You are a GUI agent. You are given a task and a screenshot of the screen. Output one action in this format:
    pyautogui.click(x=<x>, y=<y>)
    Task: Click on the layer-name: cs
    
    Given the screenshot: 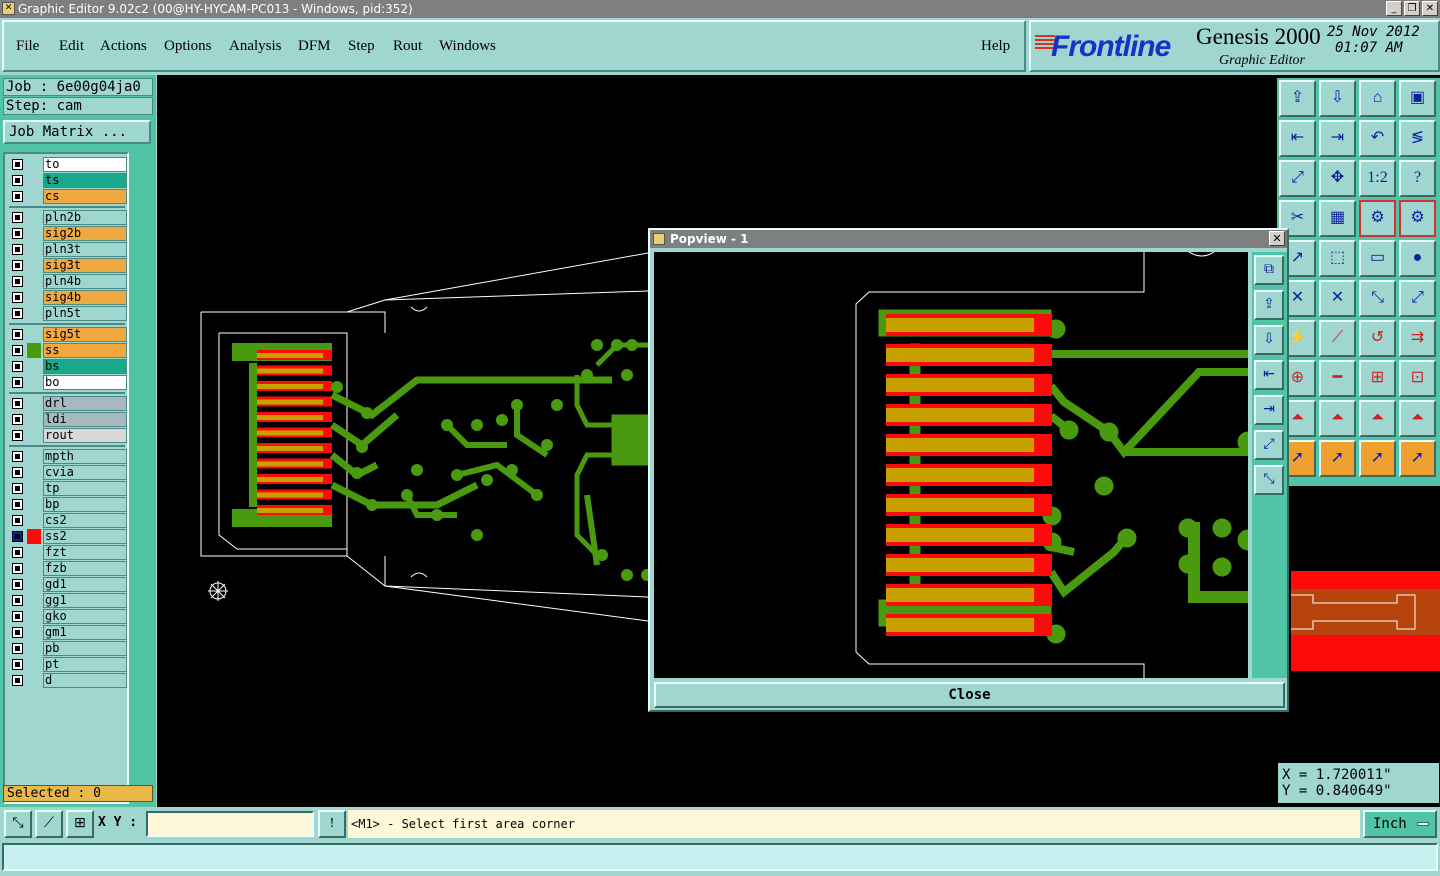 What is the action you would take?
    pyautogui.click(x=85, y=196)
    